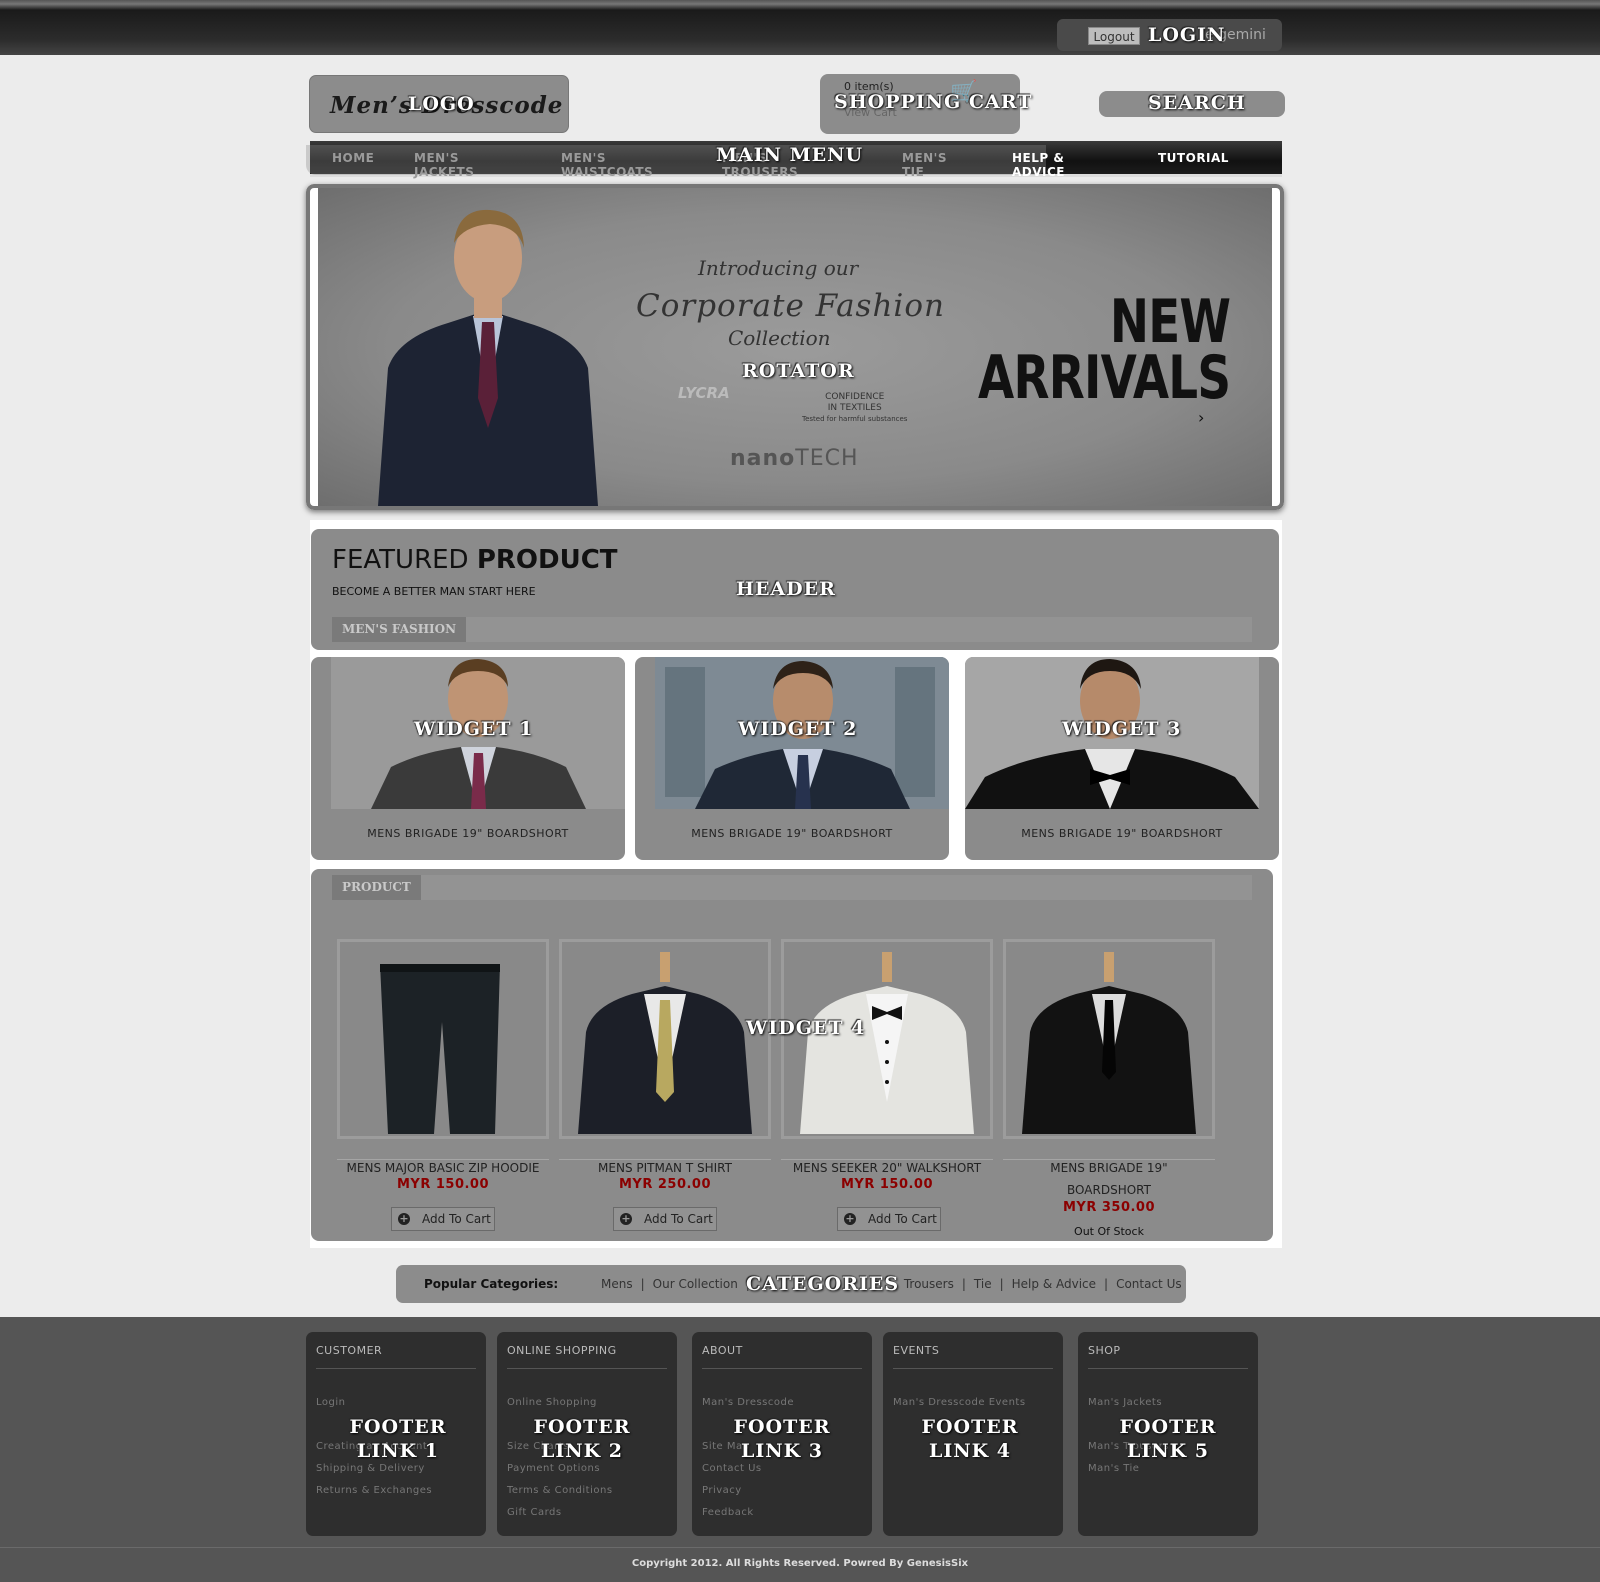 Image resolution: width=1600 pixels, height=1582 pixels. Describe the element at coordinates (916, 1350) in the screenshot. I see `footer-heading-events: EVENTS` at that location.